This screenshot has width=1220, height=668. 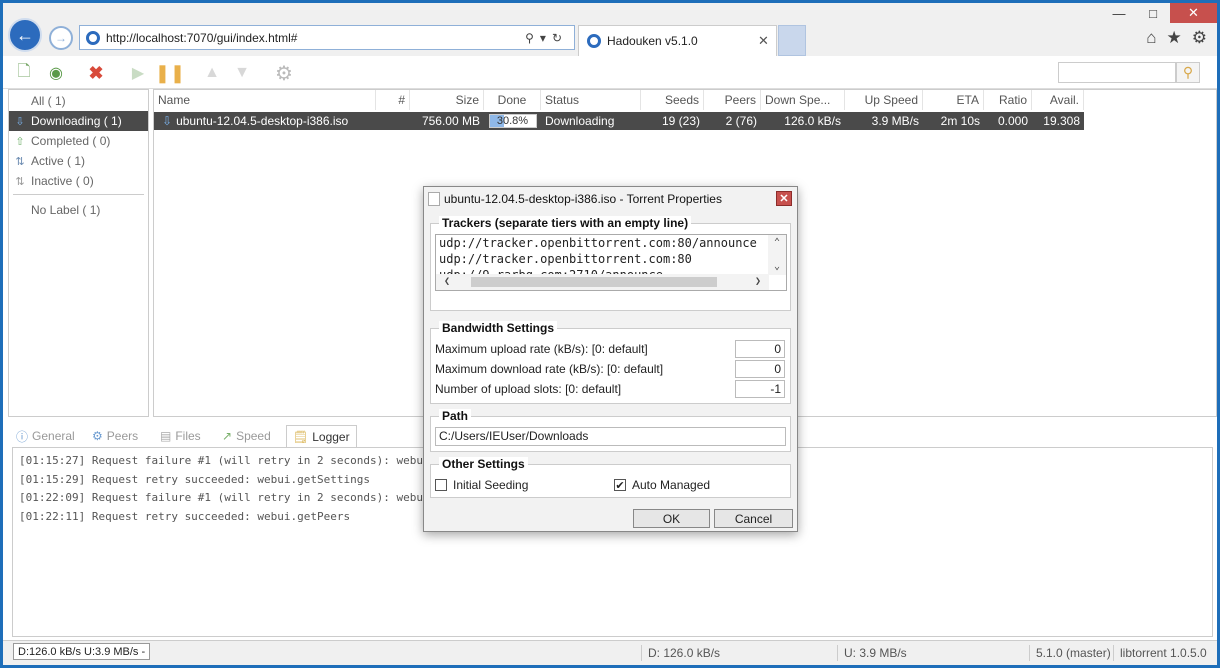 I want to click on back-button: ←, so click(x=25, y=35).